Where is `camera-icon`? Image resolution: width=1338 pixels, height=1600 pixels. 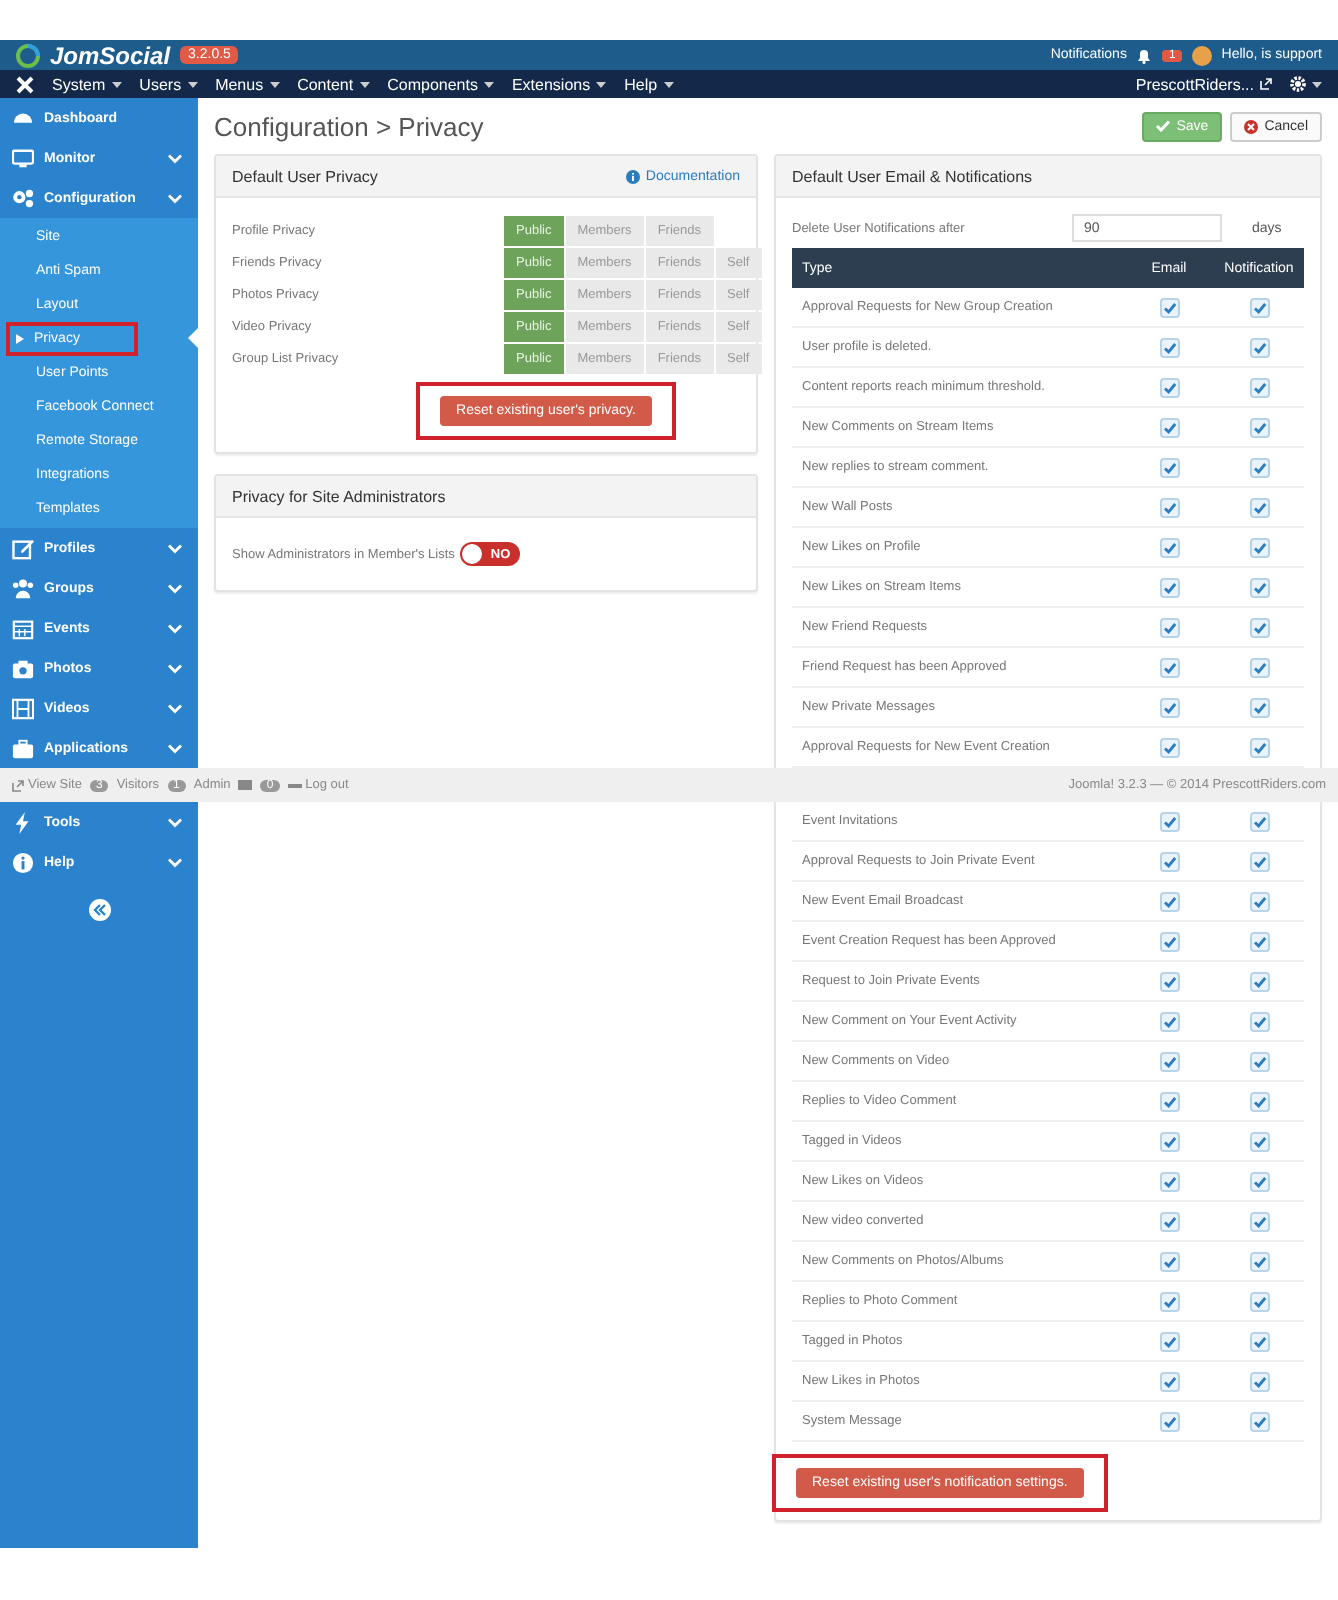 camera-icon is located at coordinates (23, 668).